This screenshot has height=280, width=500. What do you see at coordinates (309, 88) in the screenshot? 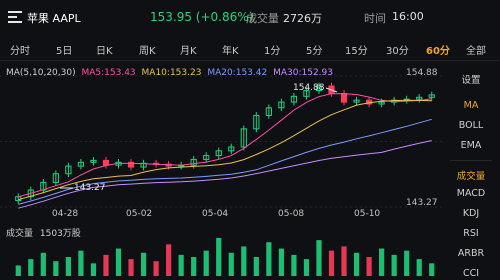
I see `high-marker-label: 154.88` at bounding box center [309, 88].